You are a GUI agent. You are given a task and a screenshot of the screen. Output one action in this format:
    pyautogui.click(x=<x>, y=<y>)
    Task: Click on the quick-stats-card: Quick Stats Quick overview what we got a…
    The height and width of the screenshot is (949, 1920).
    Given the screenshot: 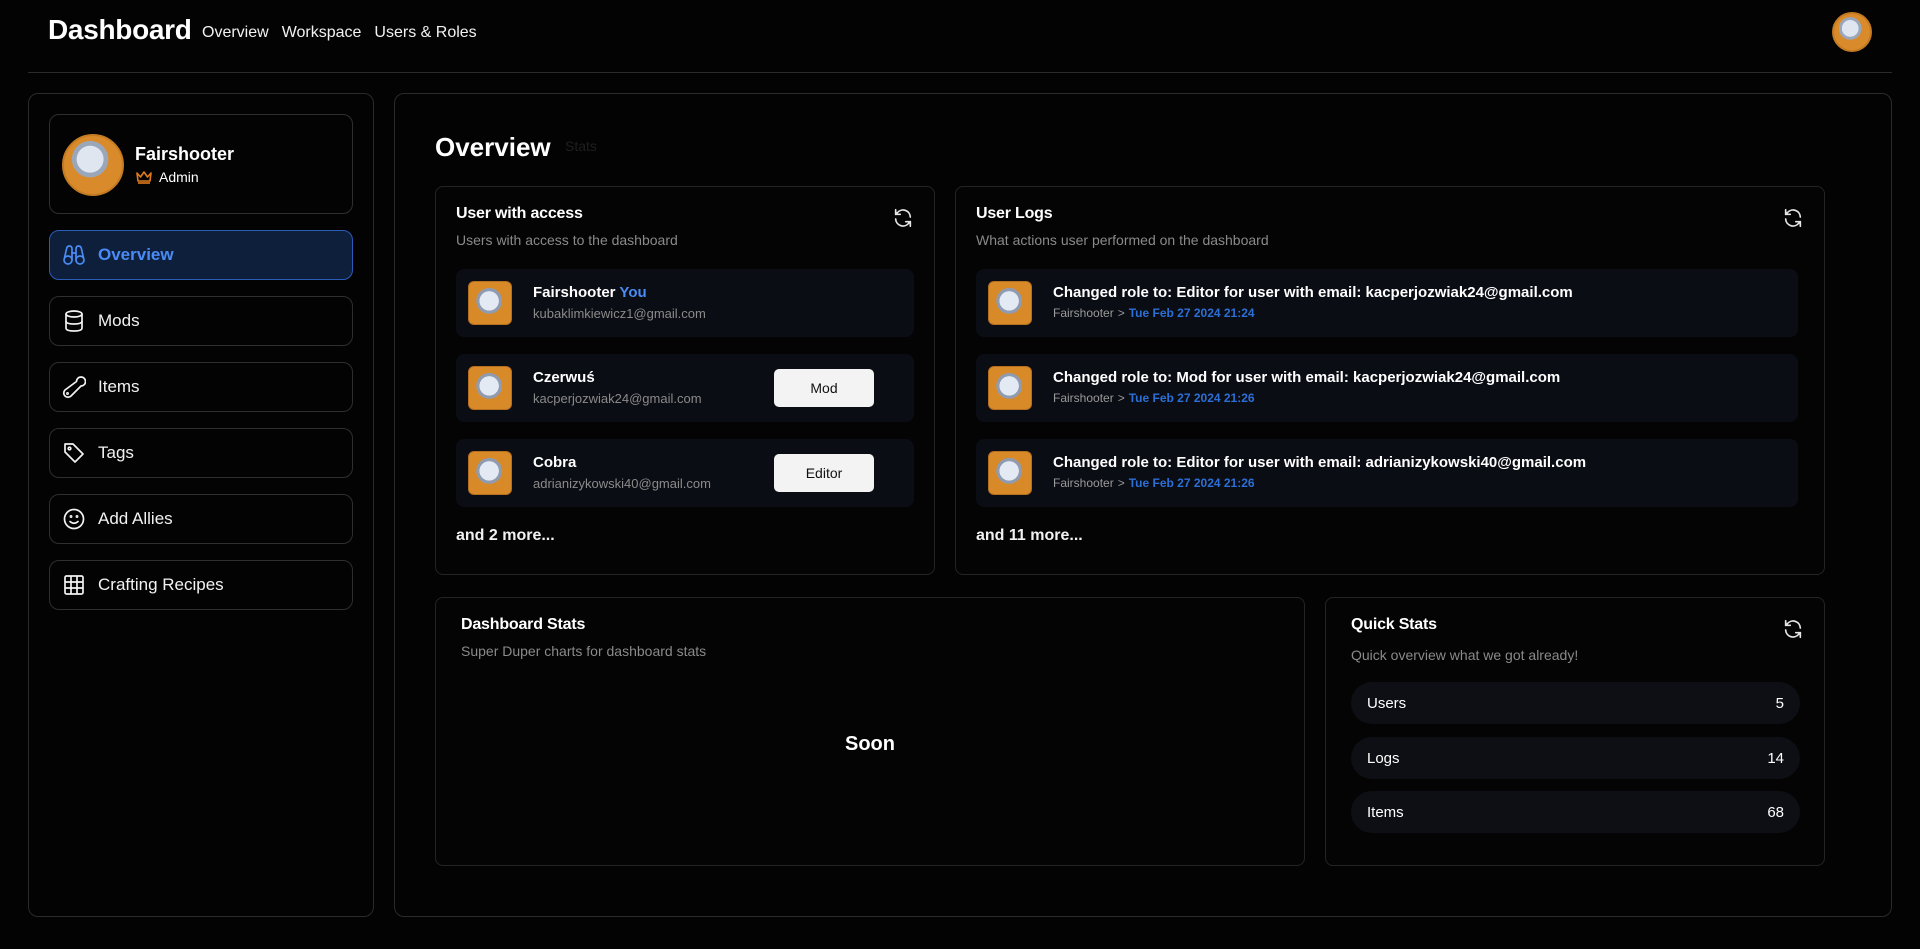 What is the action you would take?
    pyautogui.click(x=1575, y=731)
    